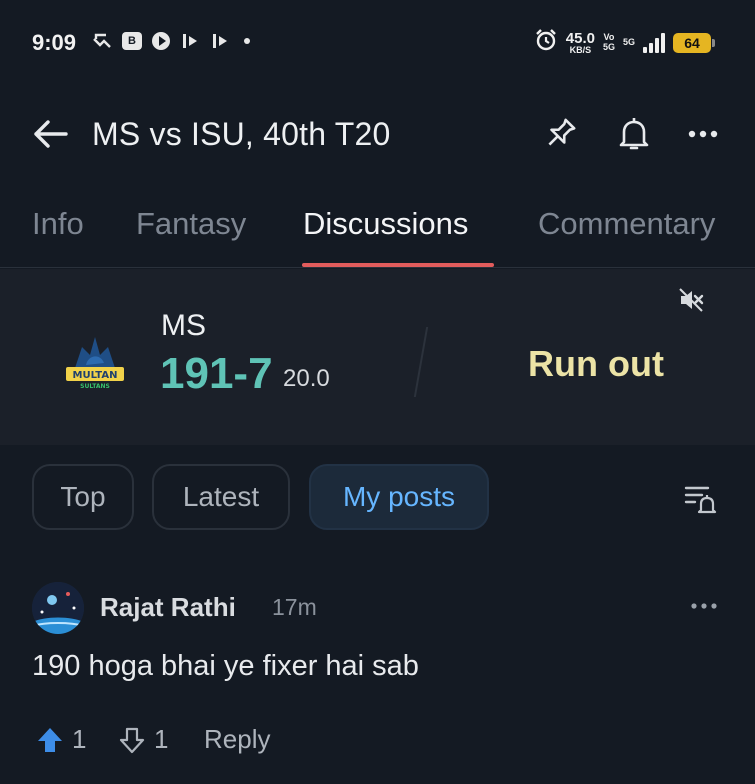 This screenshot has width=755, height=784. I want to click on logo-subtext: SULTANS, so click(95, 386).